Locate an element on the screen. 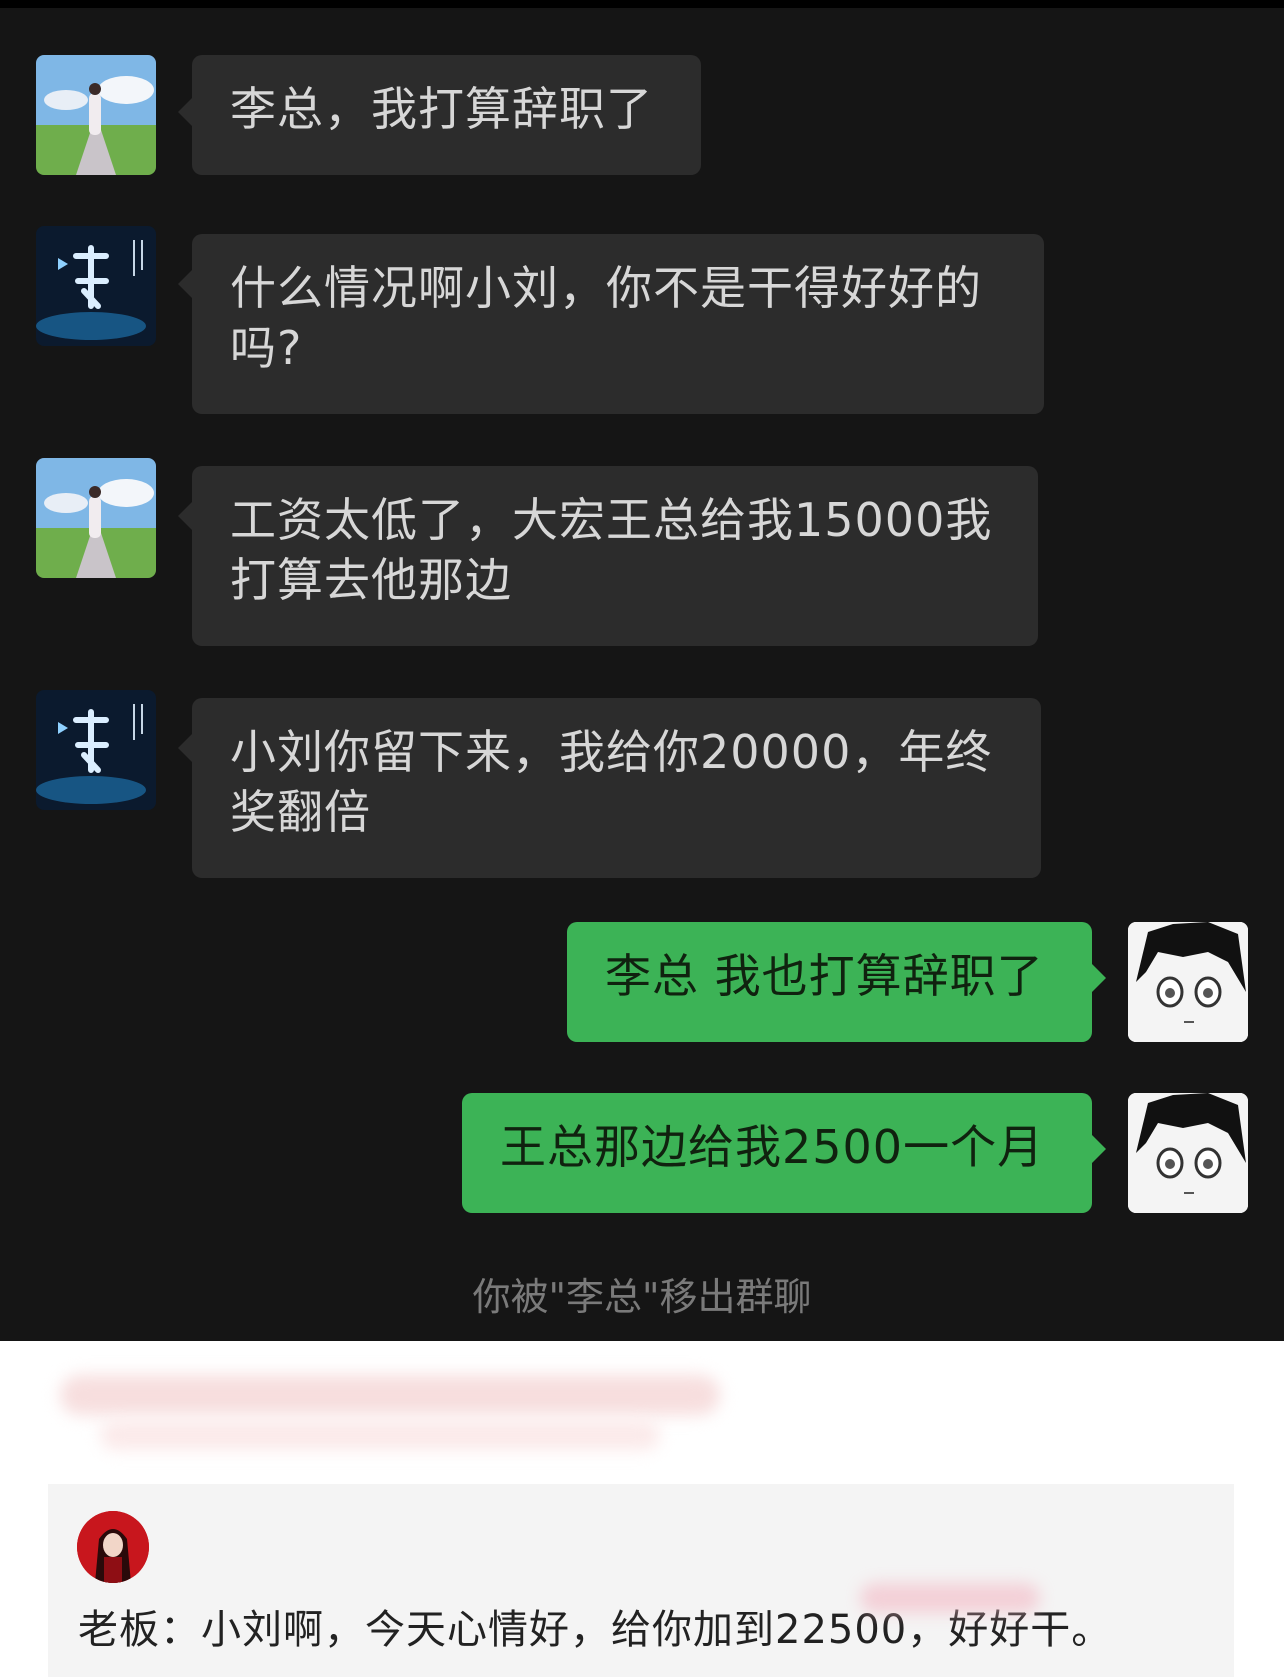  message-bubble-incoming: 什么情况啊小刘，你不是干得好好的吗? is located at coordinates (618, 324).